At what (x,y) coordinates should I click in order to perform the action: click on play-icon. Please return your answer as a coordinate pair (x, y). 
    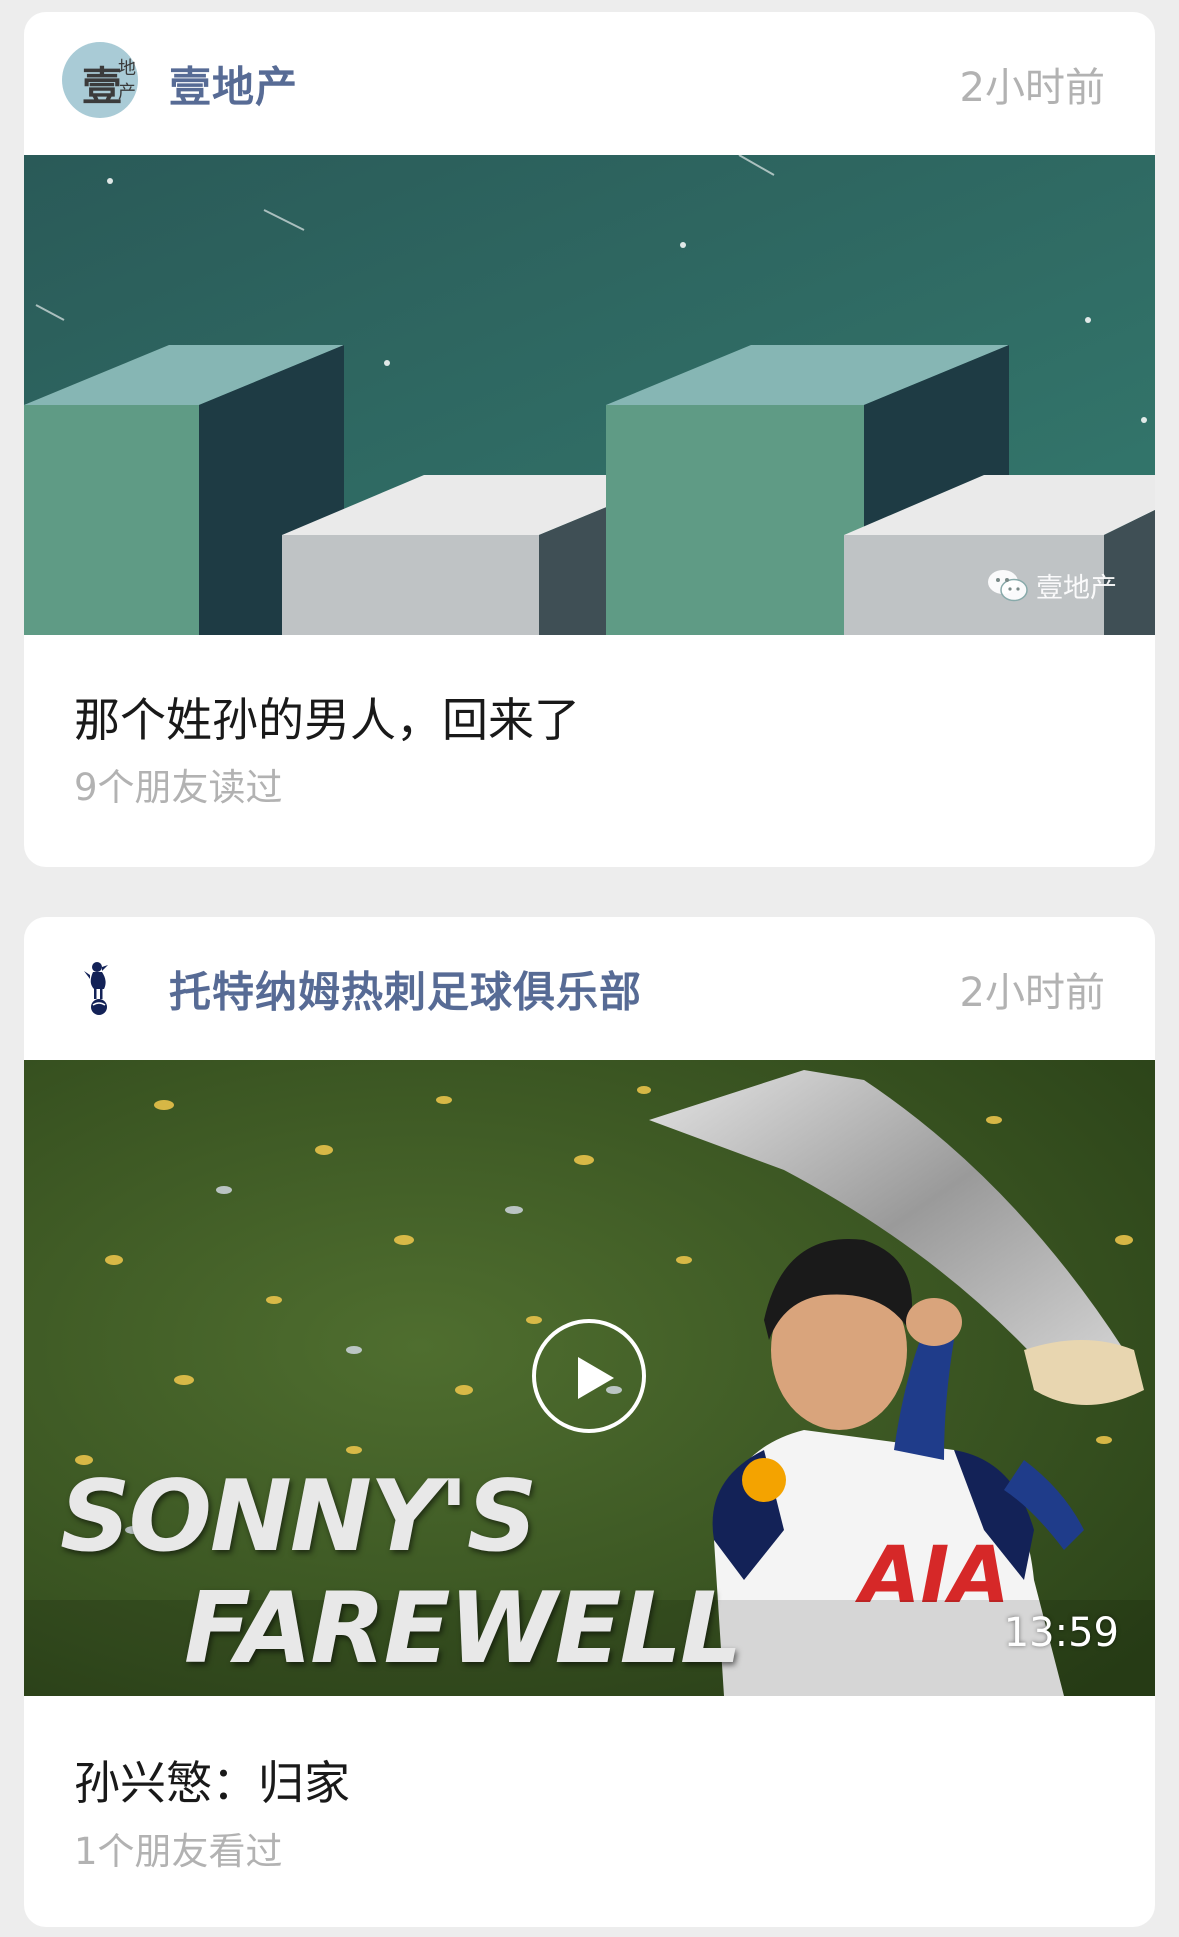
    Looking at the image, I should click on (589, 1376).